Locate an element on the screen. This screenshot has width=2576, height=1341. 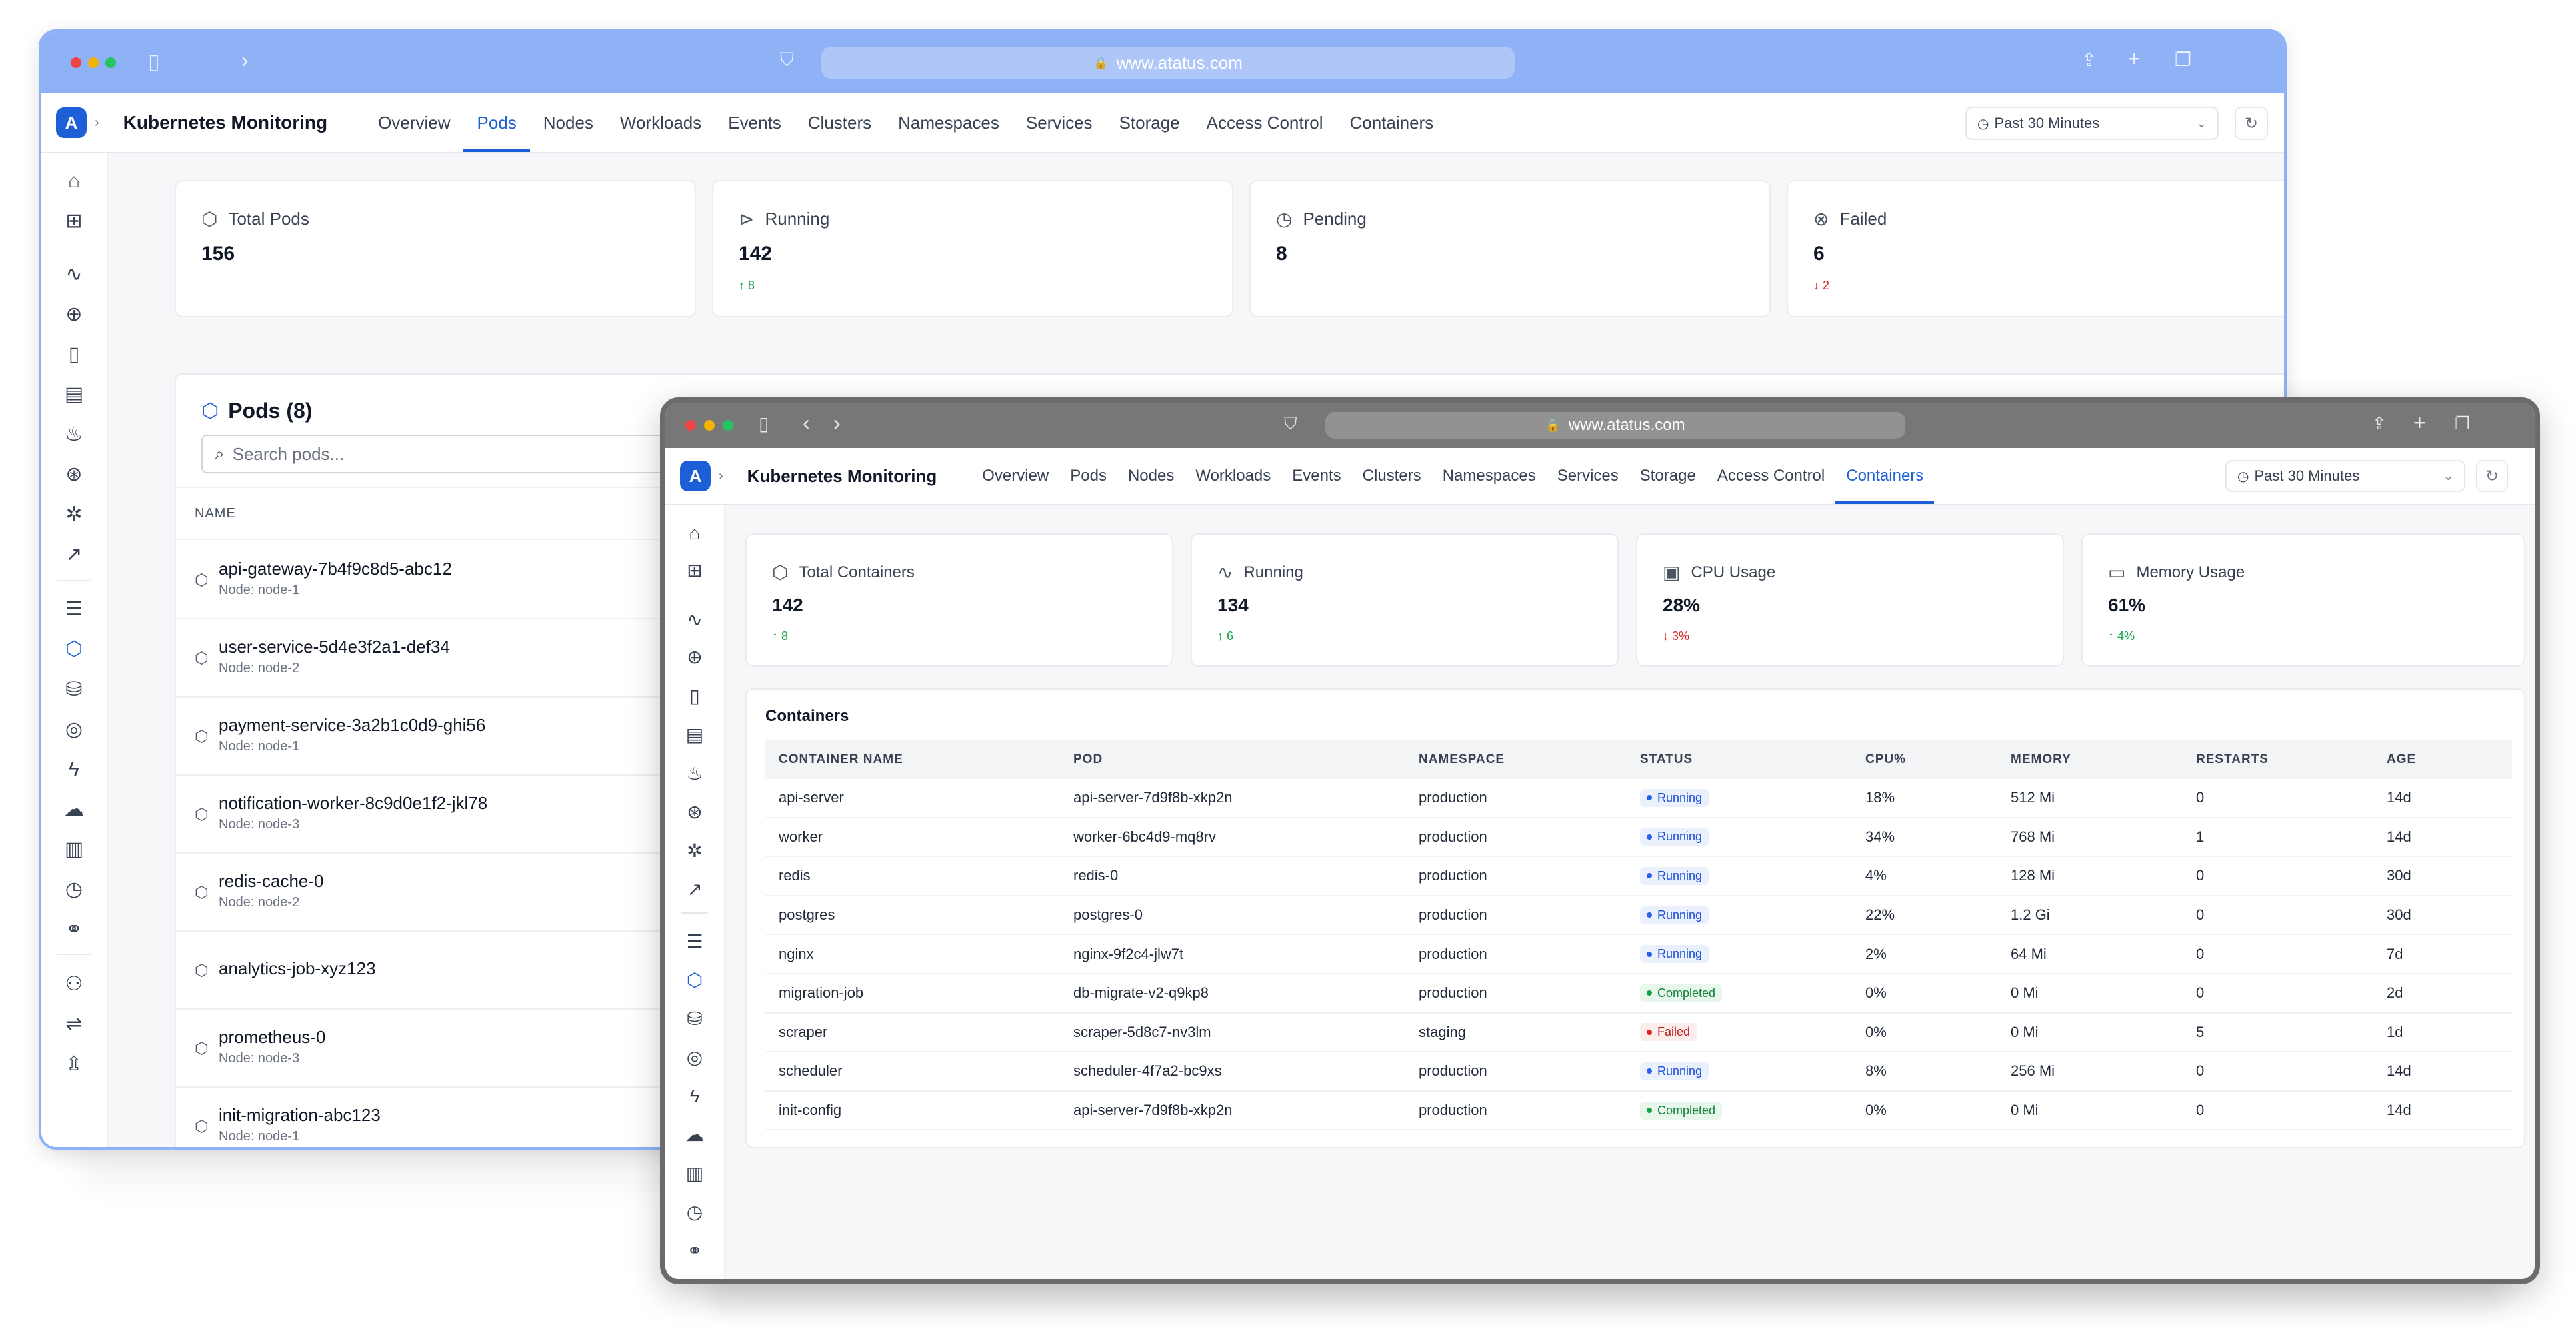
col-cpu: CPU% is located at coordinates (1885, 760).